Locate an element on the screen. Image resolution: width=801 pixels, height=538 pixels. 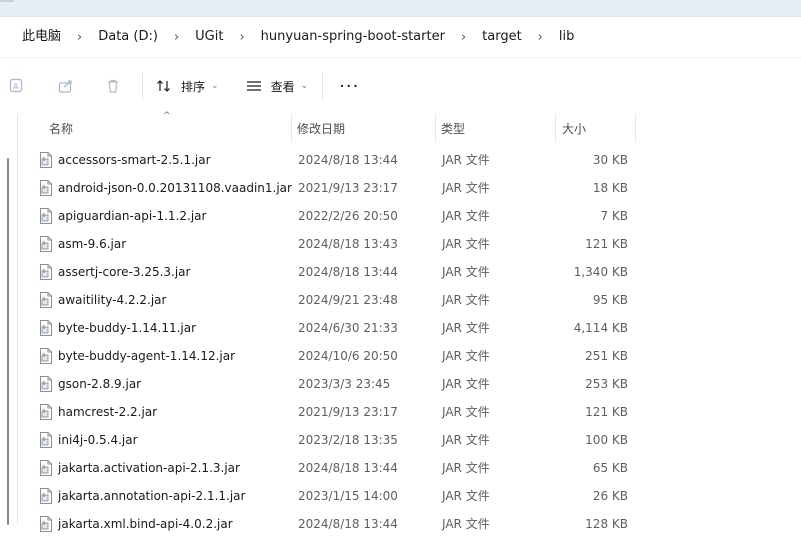
file-size: 253 KB is located at coordinates (606, 384).